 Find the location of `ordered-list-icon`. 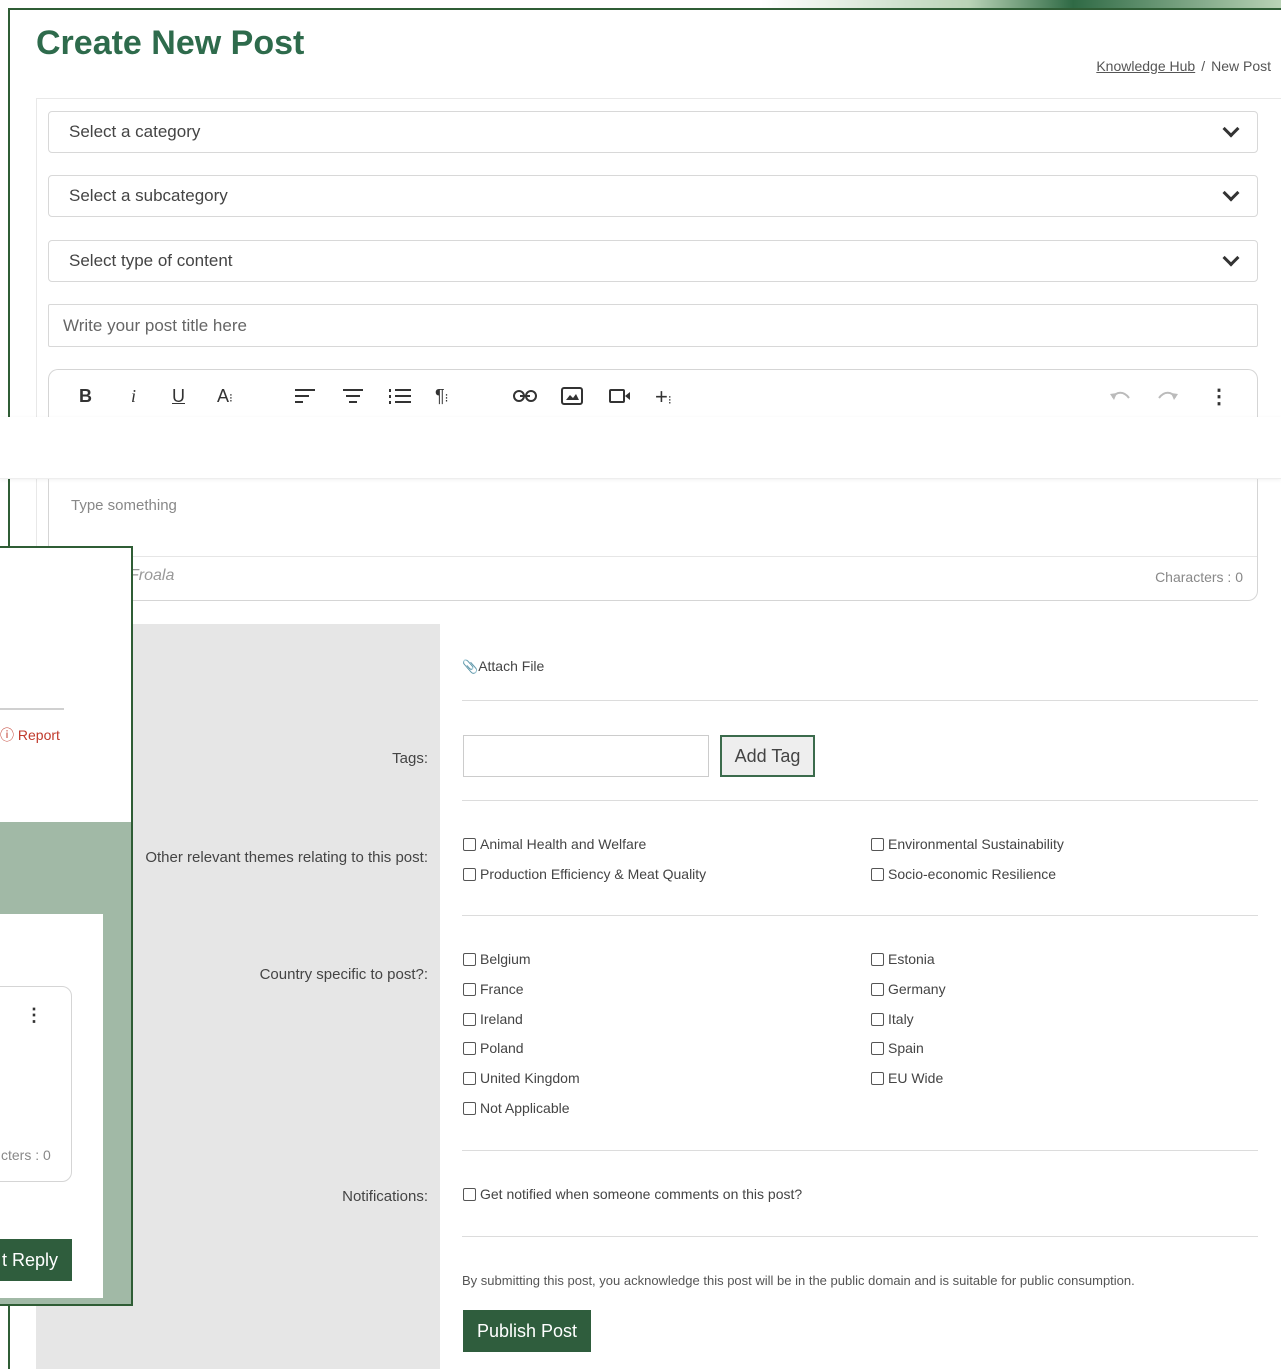

ordered-list-icon is located at coordinates (400, 396).